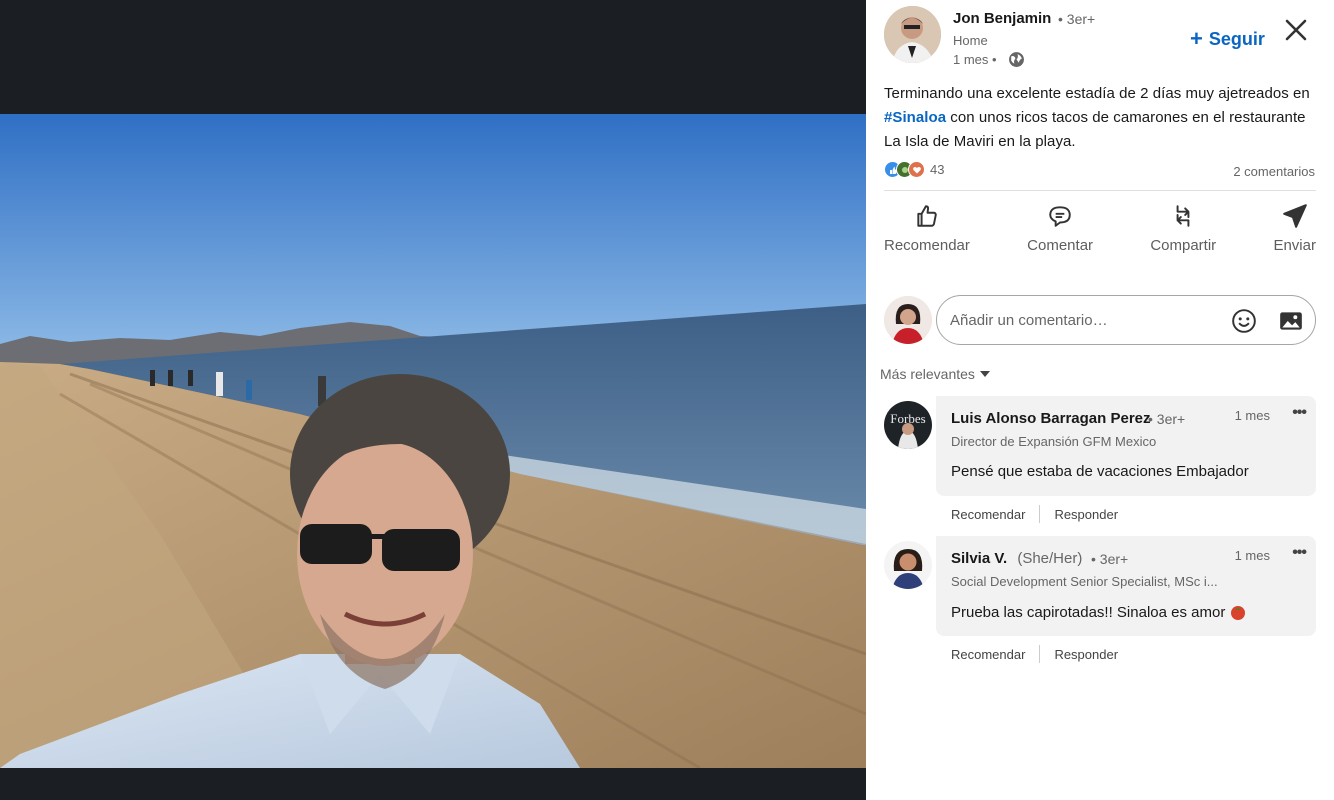 This screenshot has width=1334, height=800. What do you see at coordinates (970, 40) in the screenshot?
I see `author-headline: Home` at bounding box center [970, 40].